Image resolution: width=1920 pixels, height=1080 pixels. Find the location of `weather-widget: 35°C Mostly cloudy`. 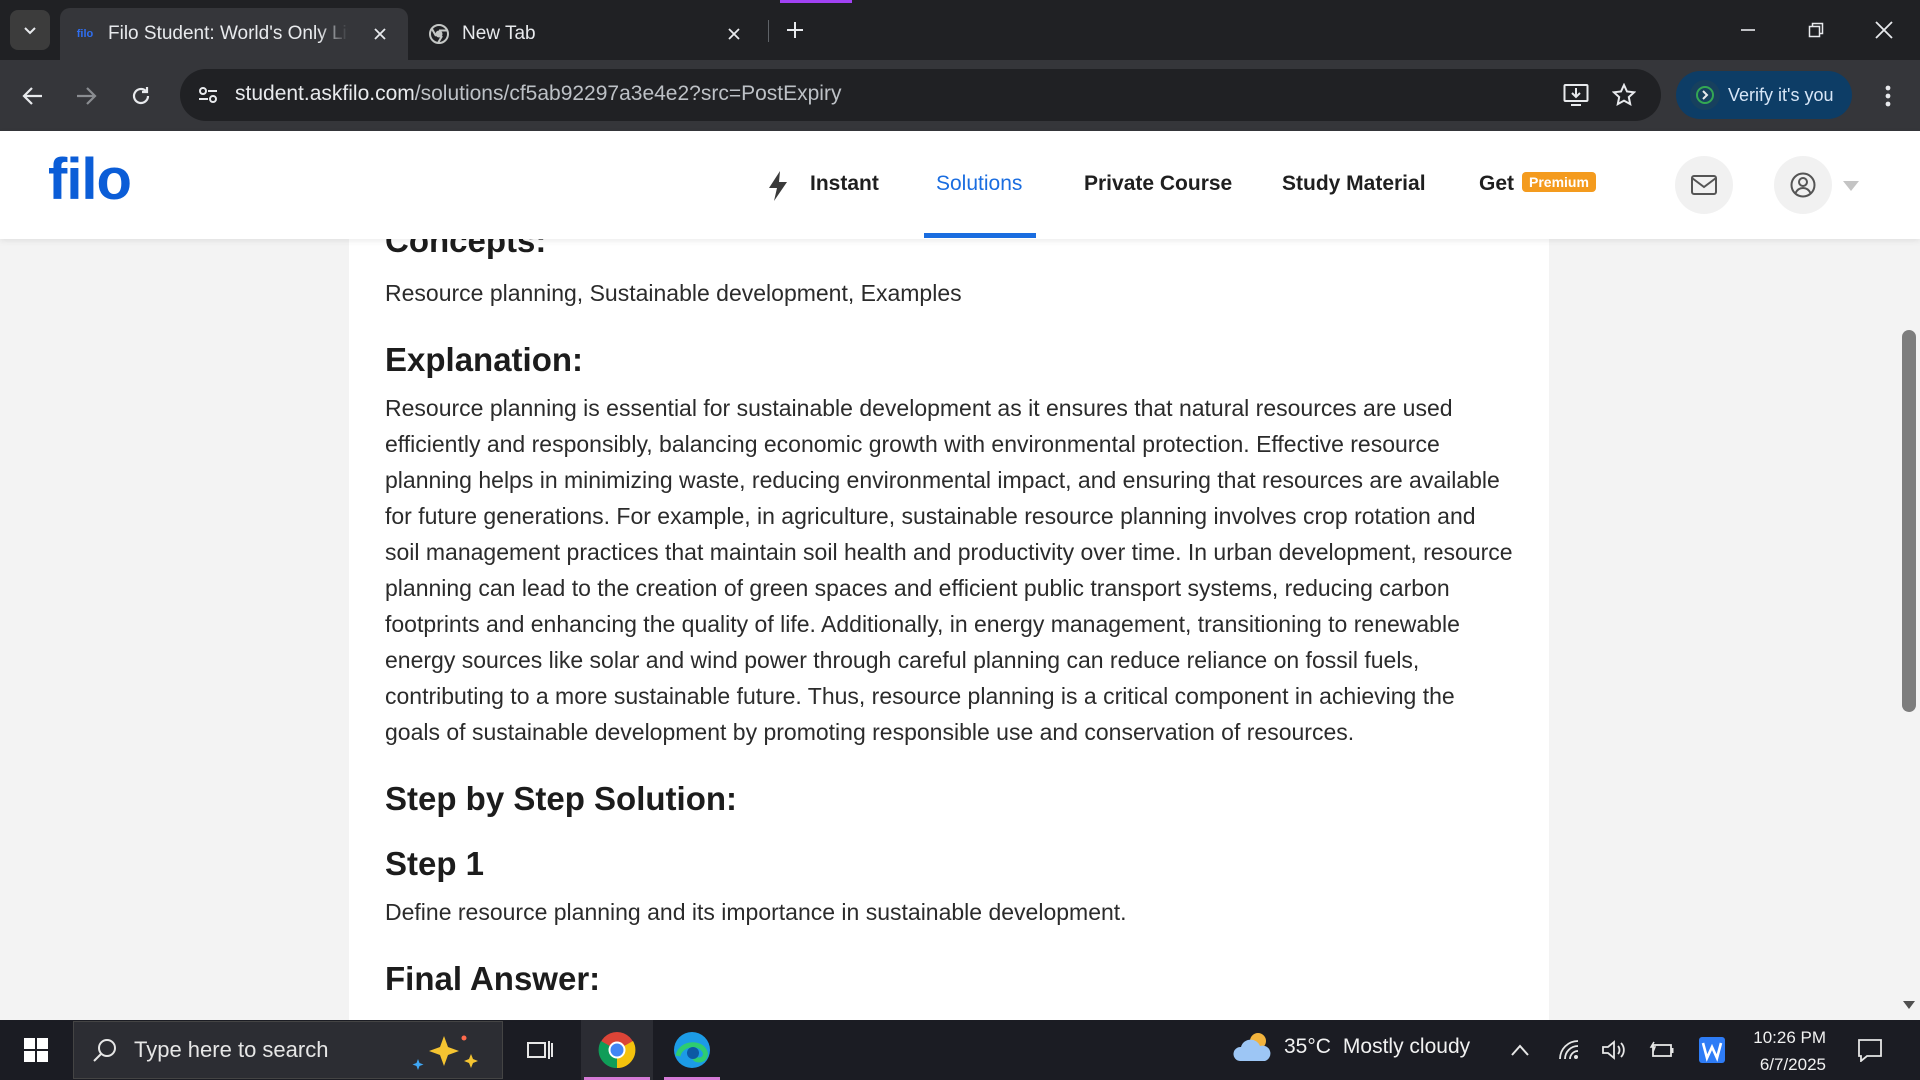

weather-widget: 35°C Mostly cloudy is located at coordinates (1351, 1047).